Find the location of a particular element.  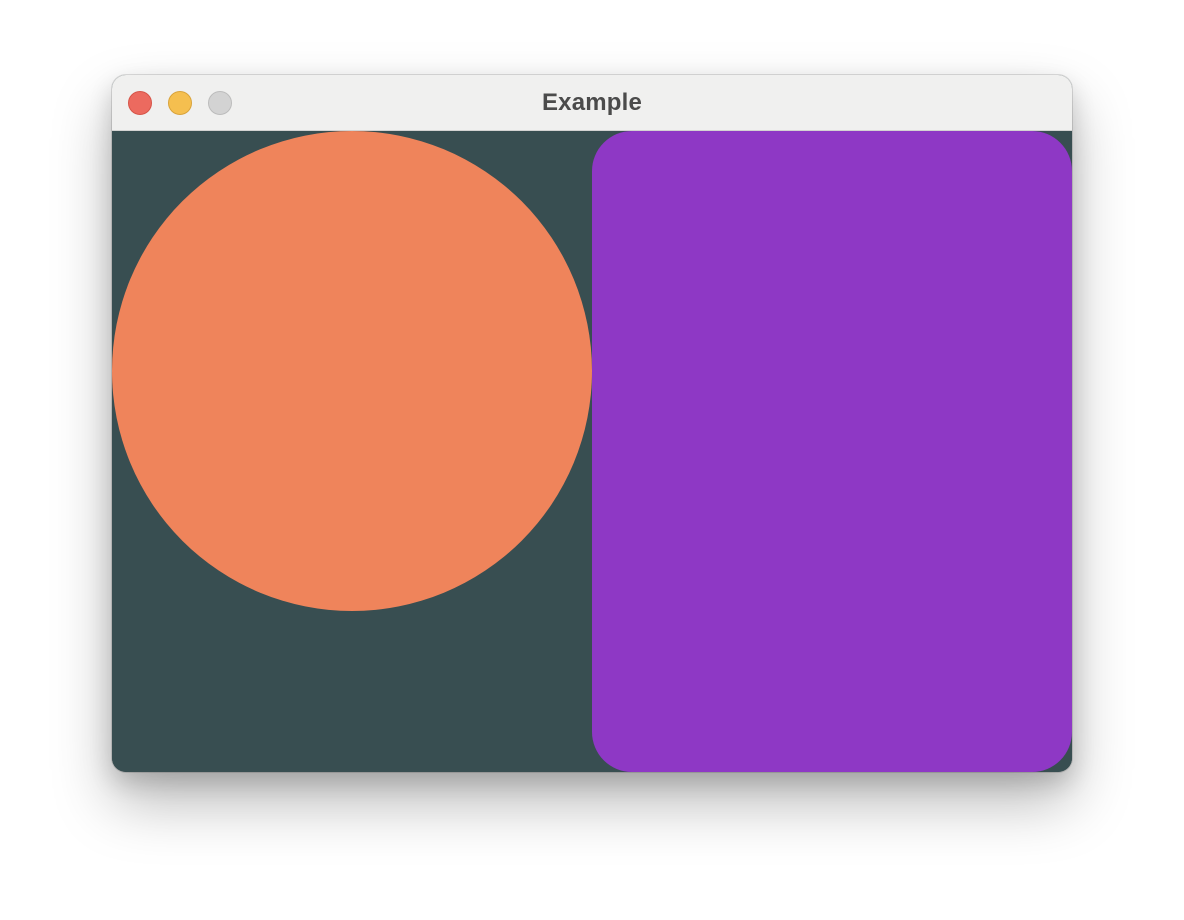

title-bar: Example is located at coordinates (592, 103).